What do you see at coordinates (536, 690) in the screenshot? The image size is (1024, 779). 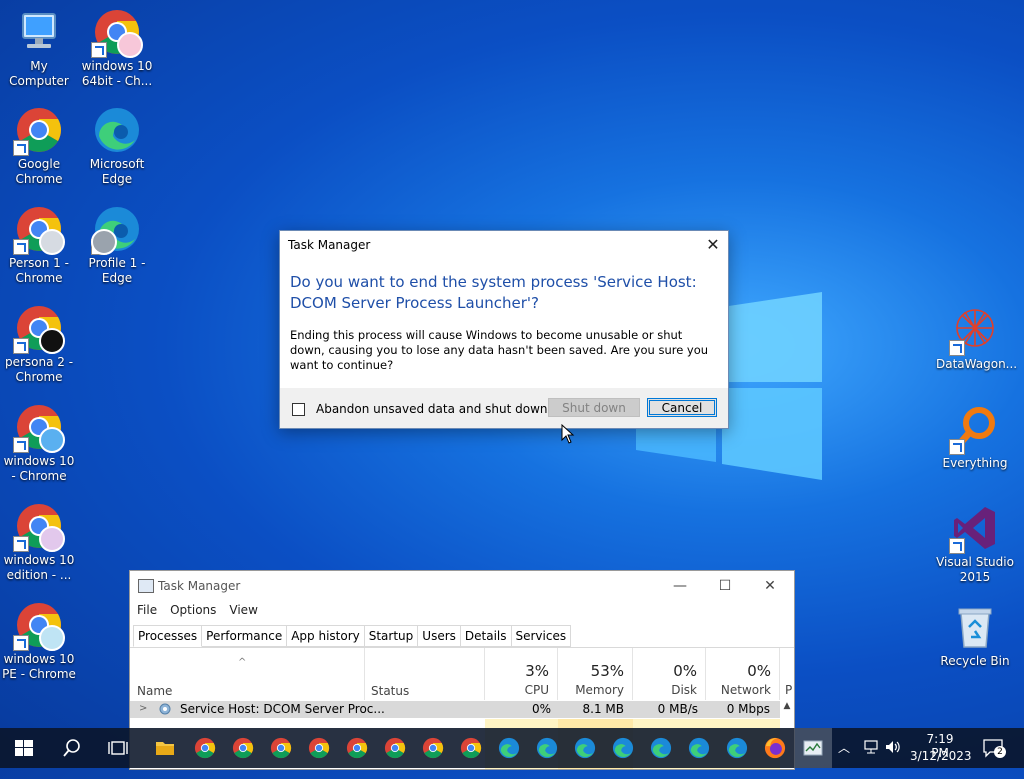 I see `cpu-label: CPU` at bounding box center [536, 690].